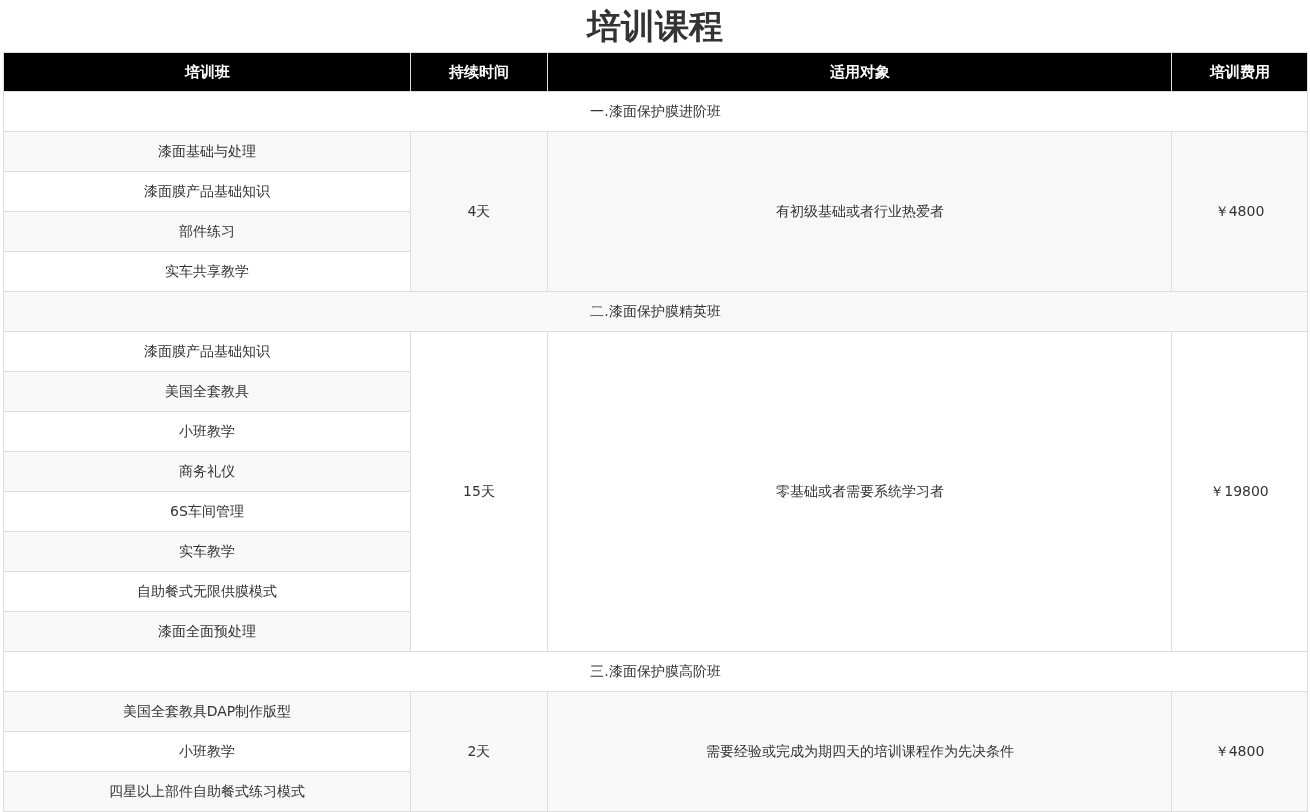 This screenshot has height=812, width=1310. What do you see at coordinates (207, 151) in the screenshot?
I see `table-cell: 漆面基础与处理` at bounding box center [207, 151].